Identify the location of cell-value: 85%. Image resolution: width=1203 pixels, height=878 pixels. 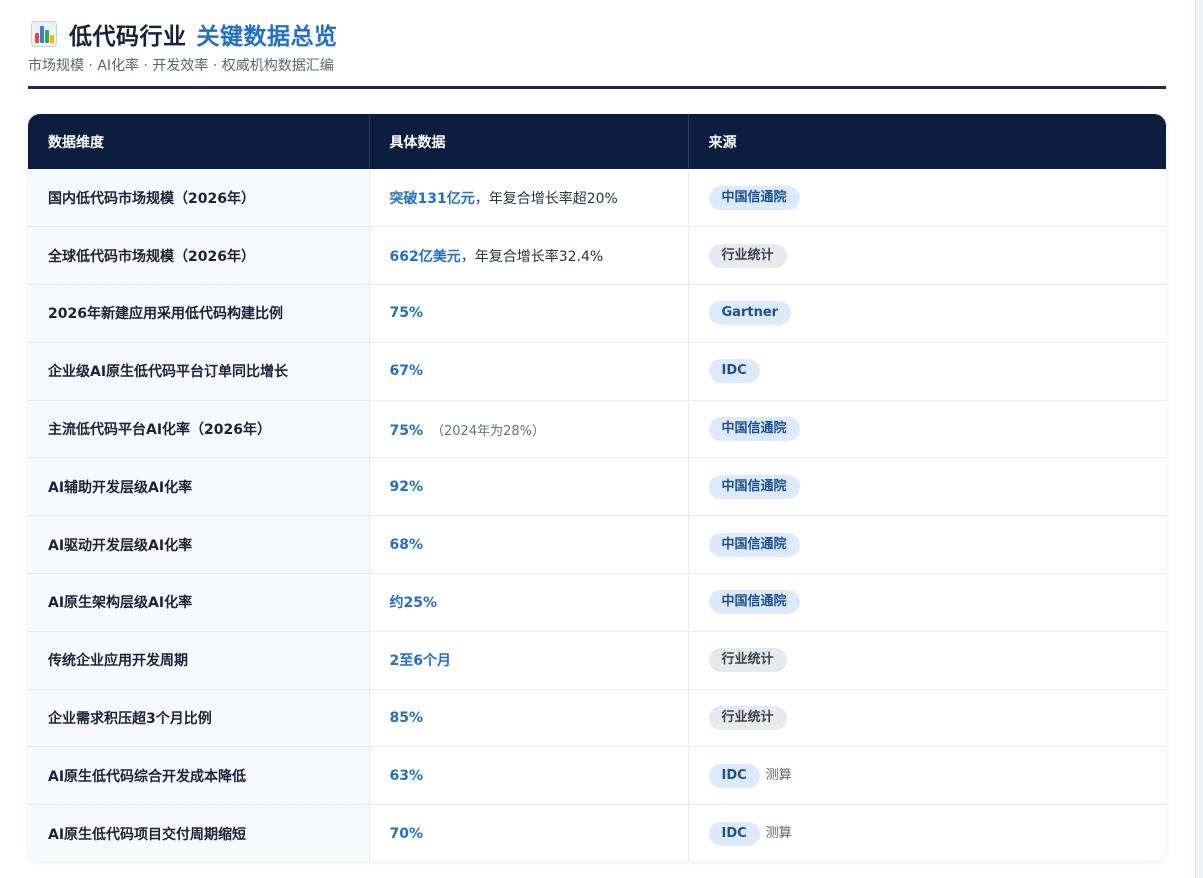
(529, 718).